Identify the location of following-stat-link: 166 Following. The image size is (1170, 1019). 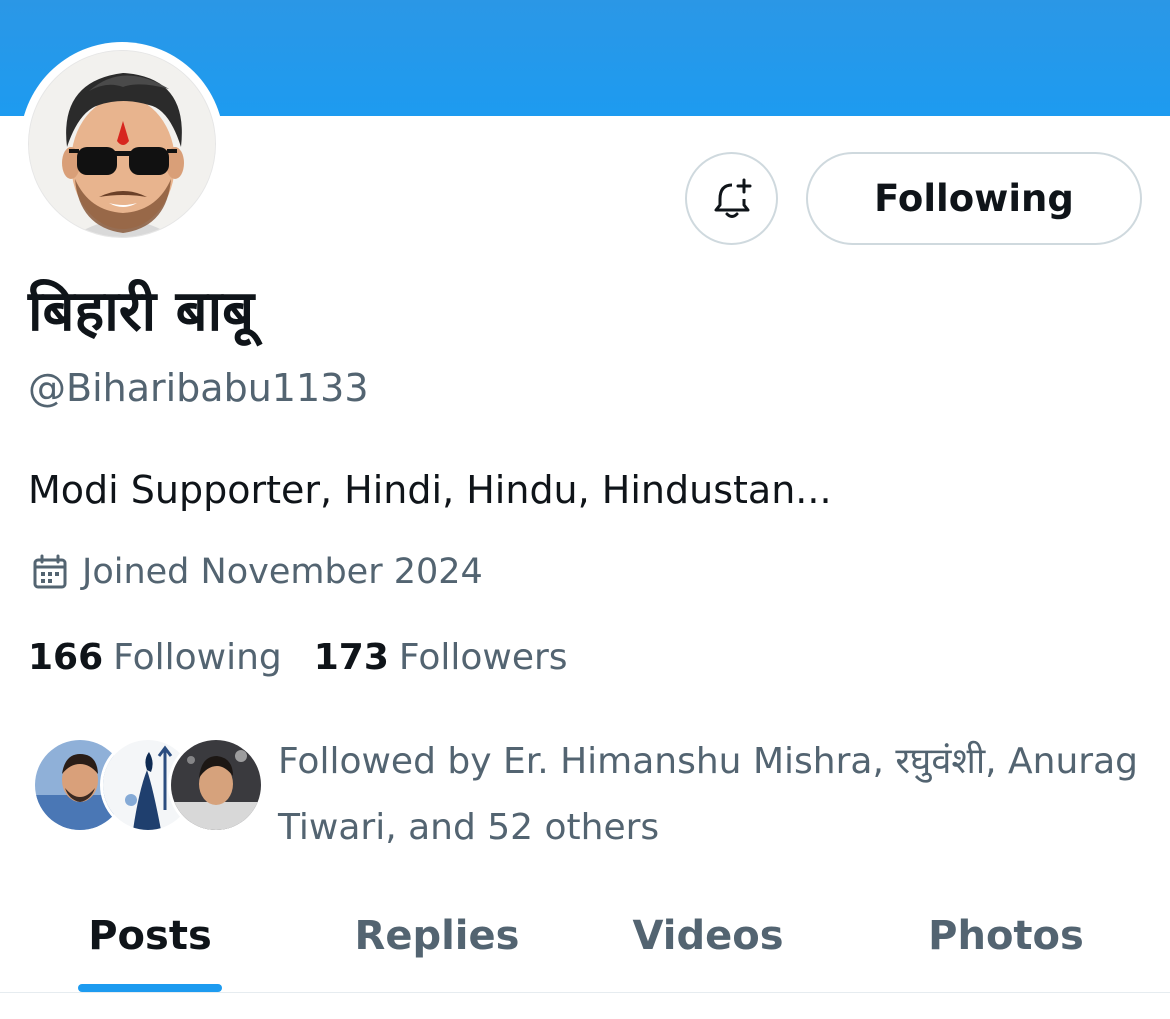
(155, 657).